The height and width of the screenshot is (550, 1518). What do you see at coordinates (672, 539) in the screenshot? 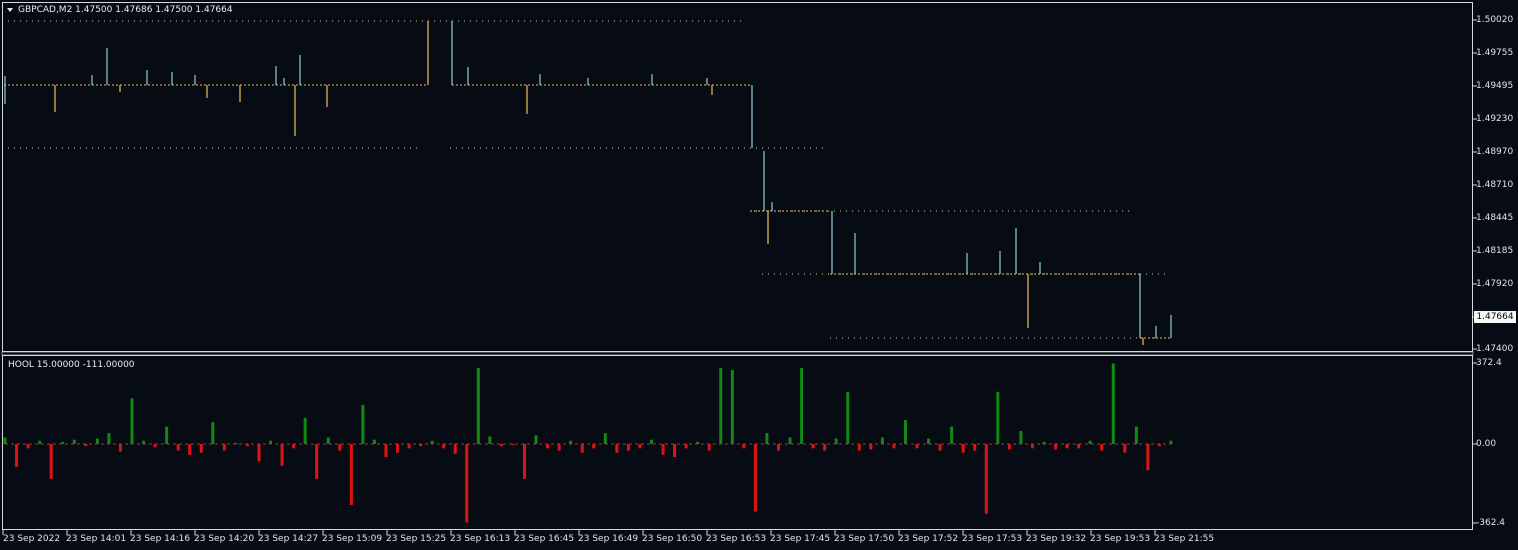
I see `time-label: 23 Sep 16:50` at bounding box center [672, 539].